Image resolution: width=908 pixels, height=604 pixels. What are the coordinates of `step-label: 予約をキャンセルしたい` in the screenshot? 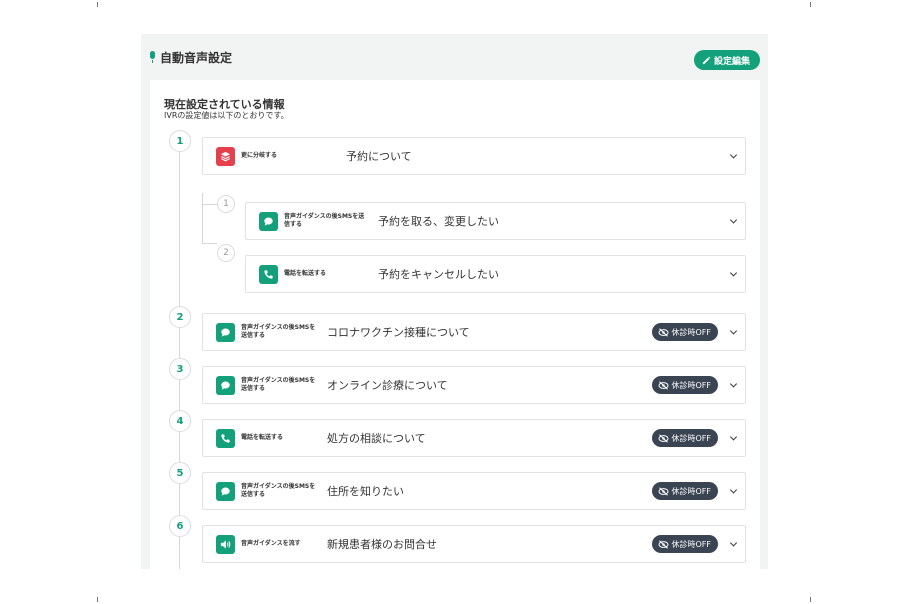 It's located at (438, 274).